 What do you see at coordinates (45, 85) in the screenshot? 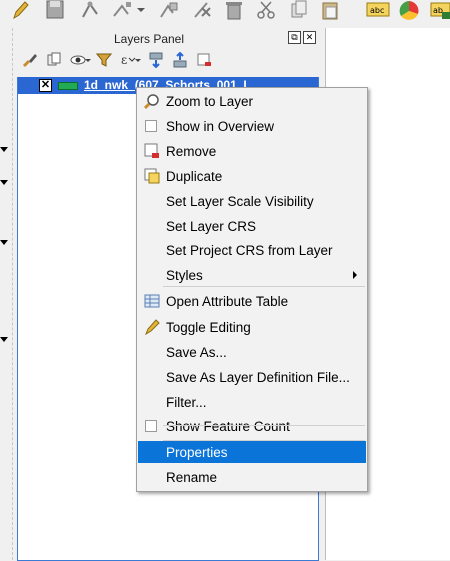
I see `layer-visibility-checkbox: ✕` at bounding box center [45, 85].